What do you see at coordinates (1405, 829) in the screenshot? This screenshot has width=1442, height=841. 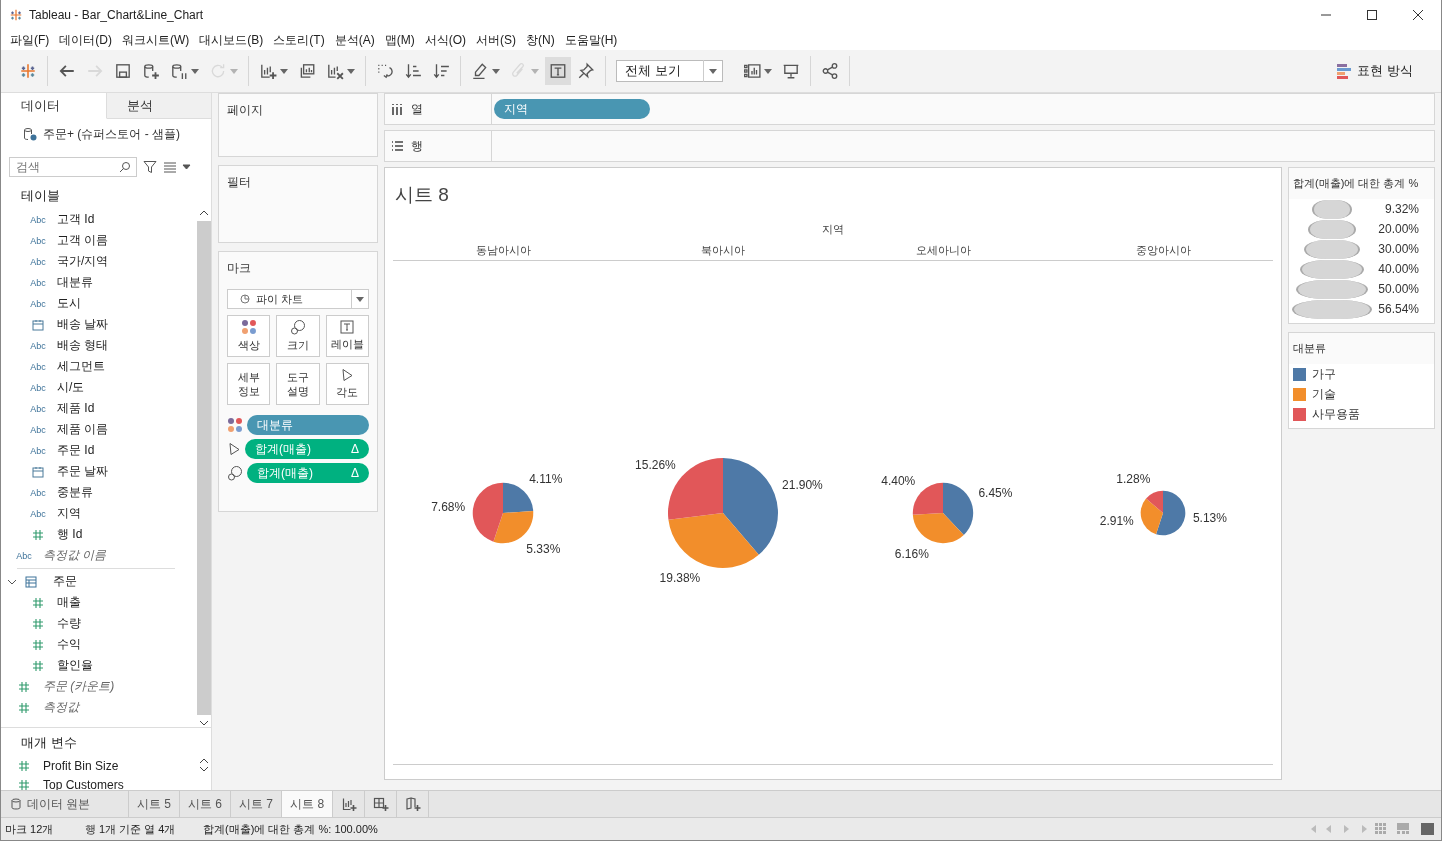 I see `view-mode-icon` at bounding box center [1405, 829].